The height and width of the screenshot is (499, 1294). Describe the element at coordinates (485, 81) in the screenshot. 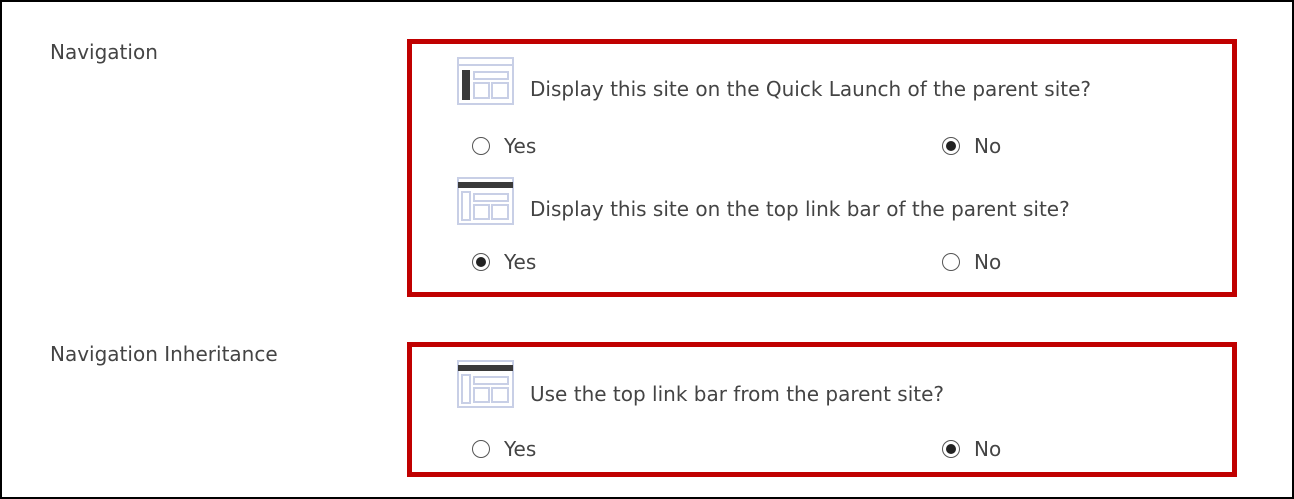

I see `quick-launch-layout-icon` at that location.